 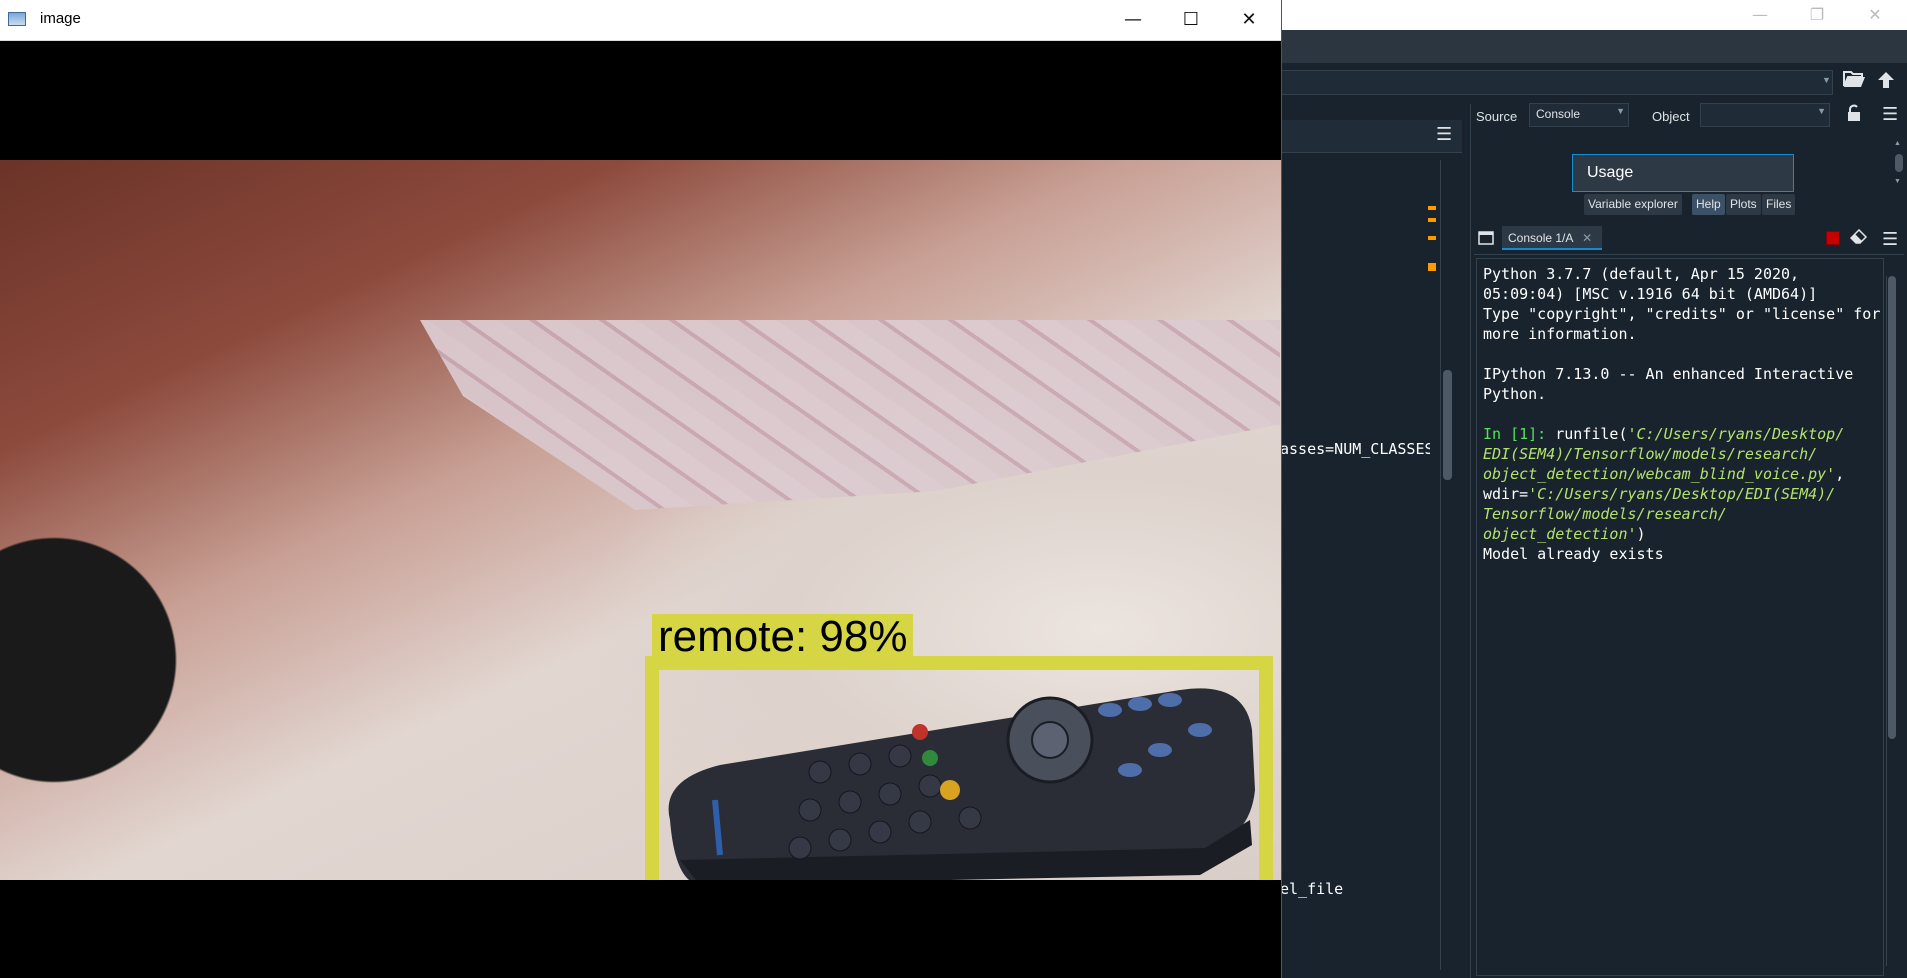 I want to click on editor-tabbar, so click(x=1371, y=136).